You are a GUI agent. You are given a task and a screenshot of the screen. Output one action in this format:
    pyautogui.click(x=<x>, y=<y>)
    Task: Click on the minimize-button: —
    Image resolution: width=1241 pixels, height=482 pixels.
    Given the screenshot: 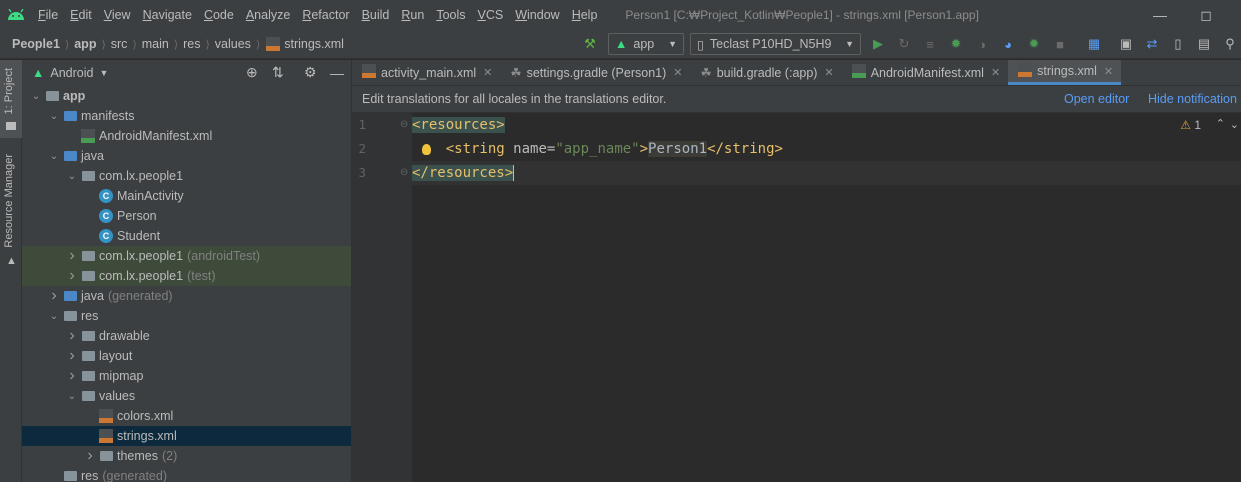 What is the action you would take?
    pyautogui.click(x=1160, y=15)
    